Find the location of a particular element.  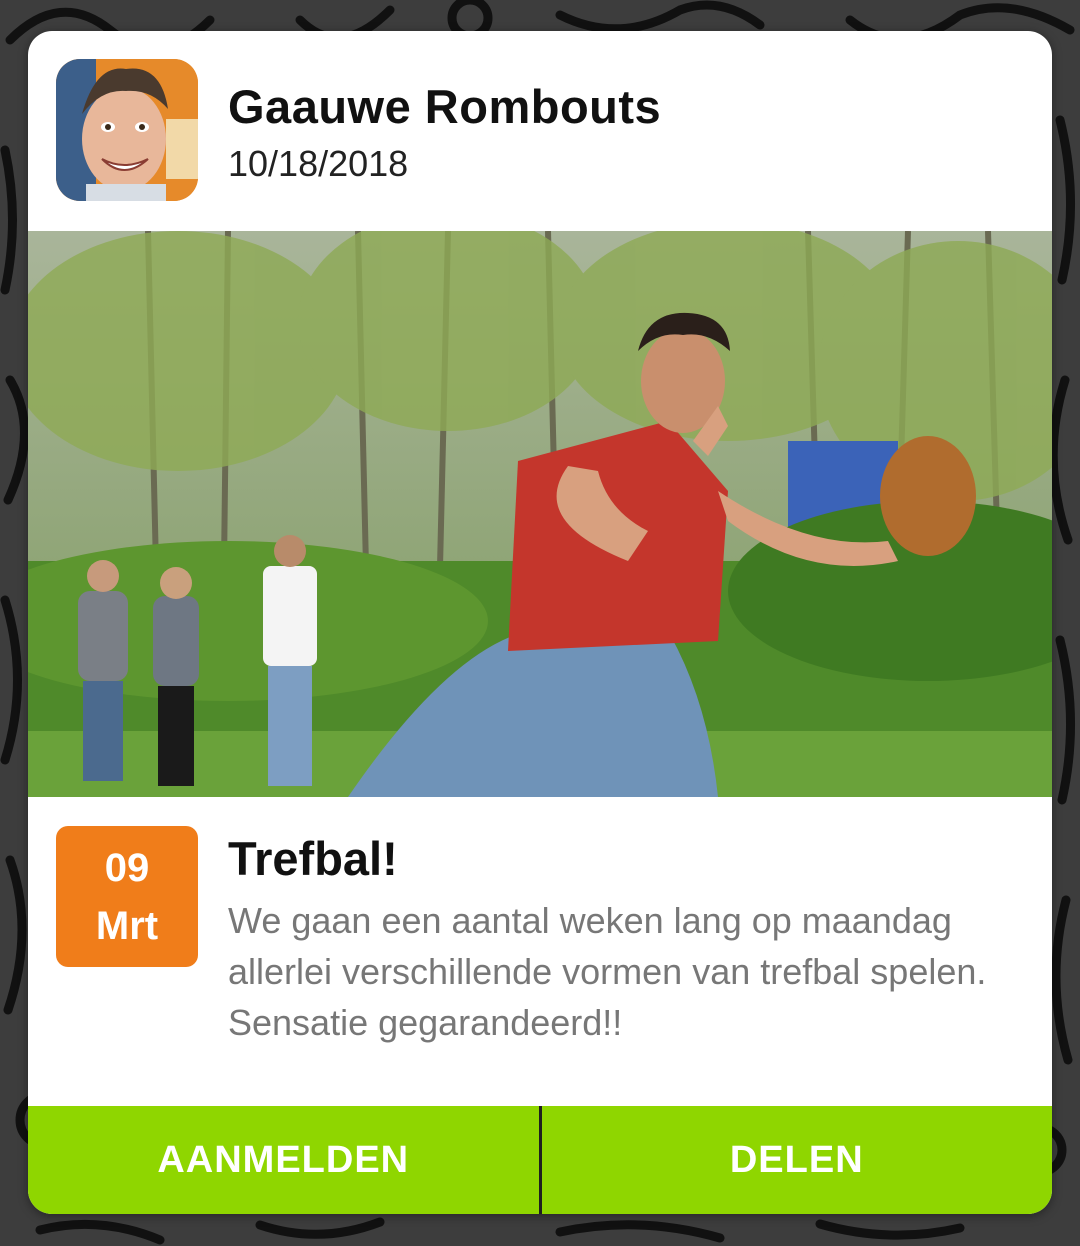

avatar-image is located at coordinates (127, 130).